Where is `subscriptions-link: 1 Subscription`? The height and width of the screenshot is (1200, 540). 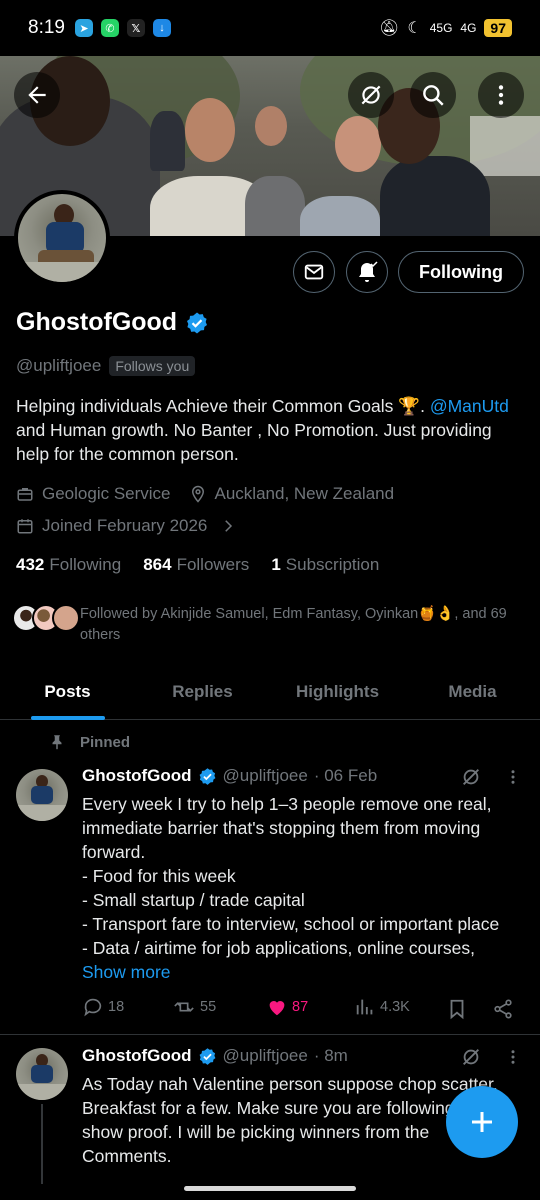
subscriptions-link: 1 Subscription is located at coordinates (325, 565).